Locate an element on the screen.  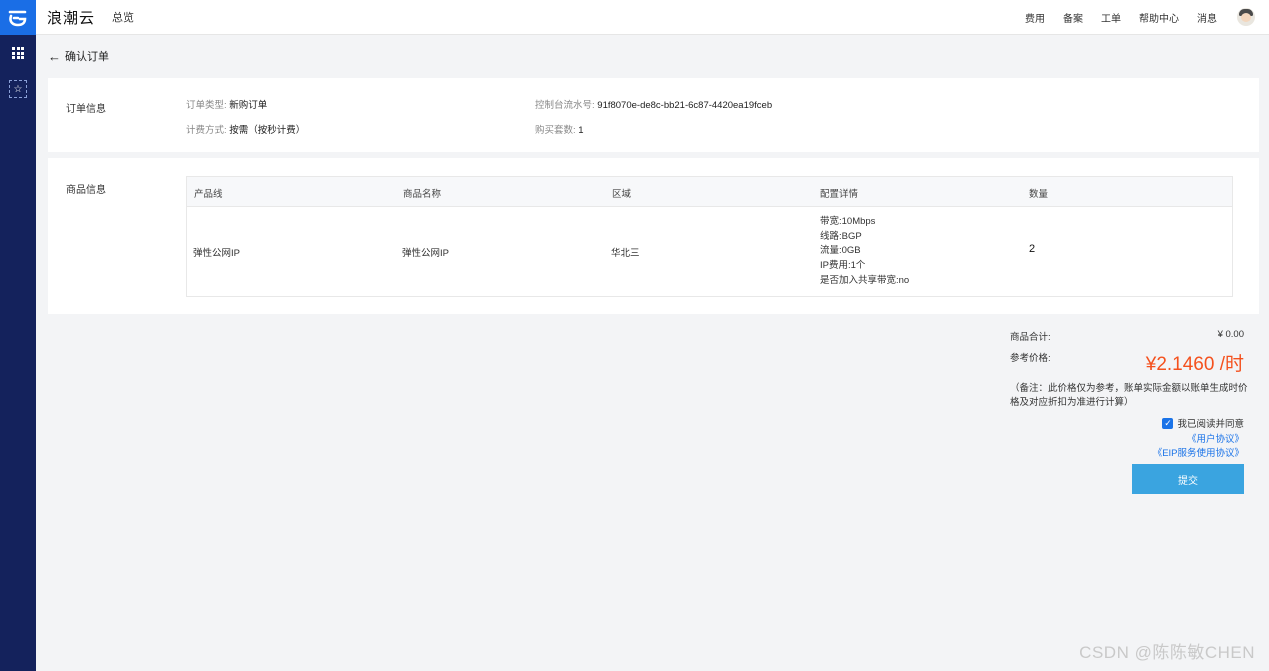
detail-bandwidth: 带宽:10Mbps is located at coordinates (848, 221).